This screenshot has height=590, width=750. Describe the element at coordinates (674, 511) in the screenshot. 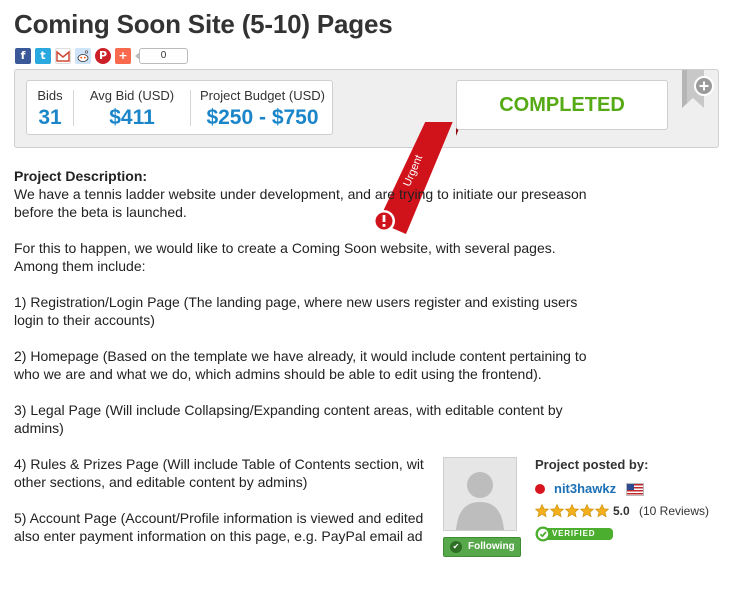

I see `reviews-count: (10 Reviews)` at that location.